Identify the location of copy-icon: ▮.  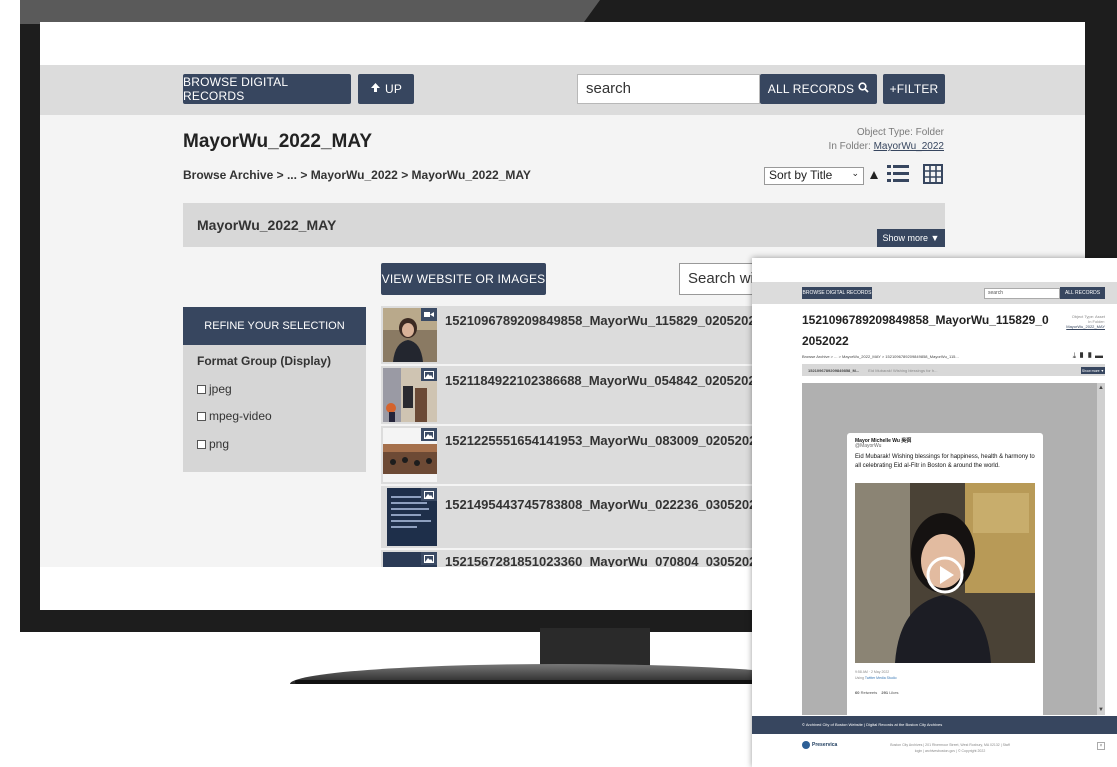
(1090, 355).